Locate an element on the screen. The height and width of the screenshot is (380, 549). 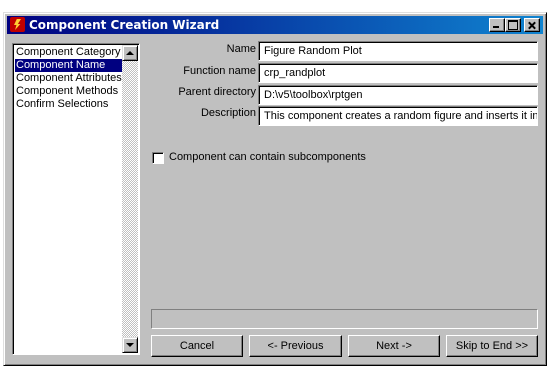
maximize-button is located at coordinates (513, 25).